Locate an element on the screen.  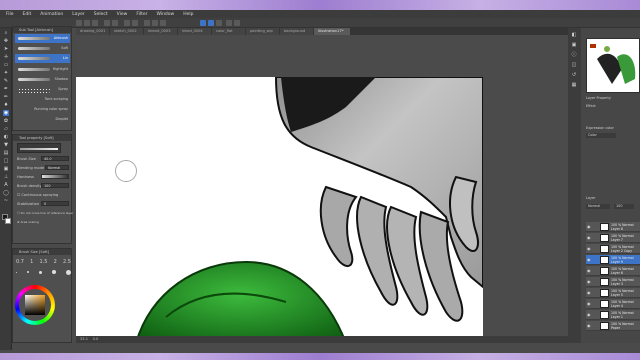
snap-icon is located at coordinates (203, 23).